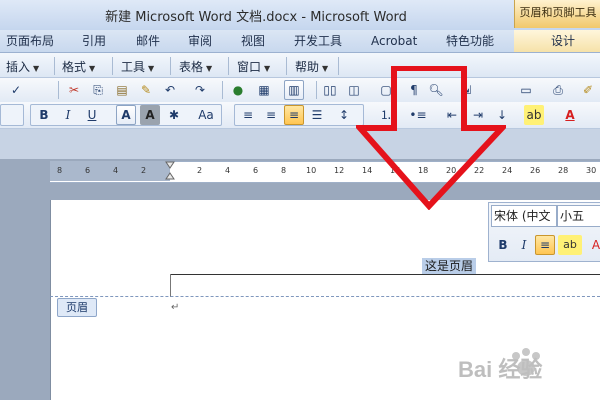 This screenshot has height=400, width=600. What do you see at coordinates (133, 67) in the screenshot?
I see `menu-tools-label: 工具` at bounding box center [133, 67].